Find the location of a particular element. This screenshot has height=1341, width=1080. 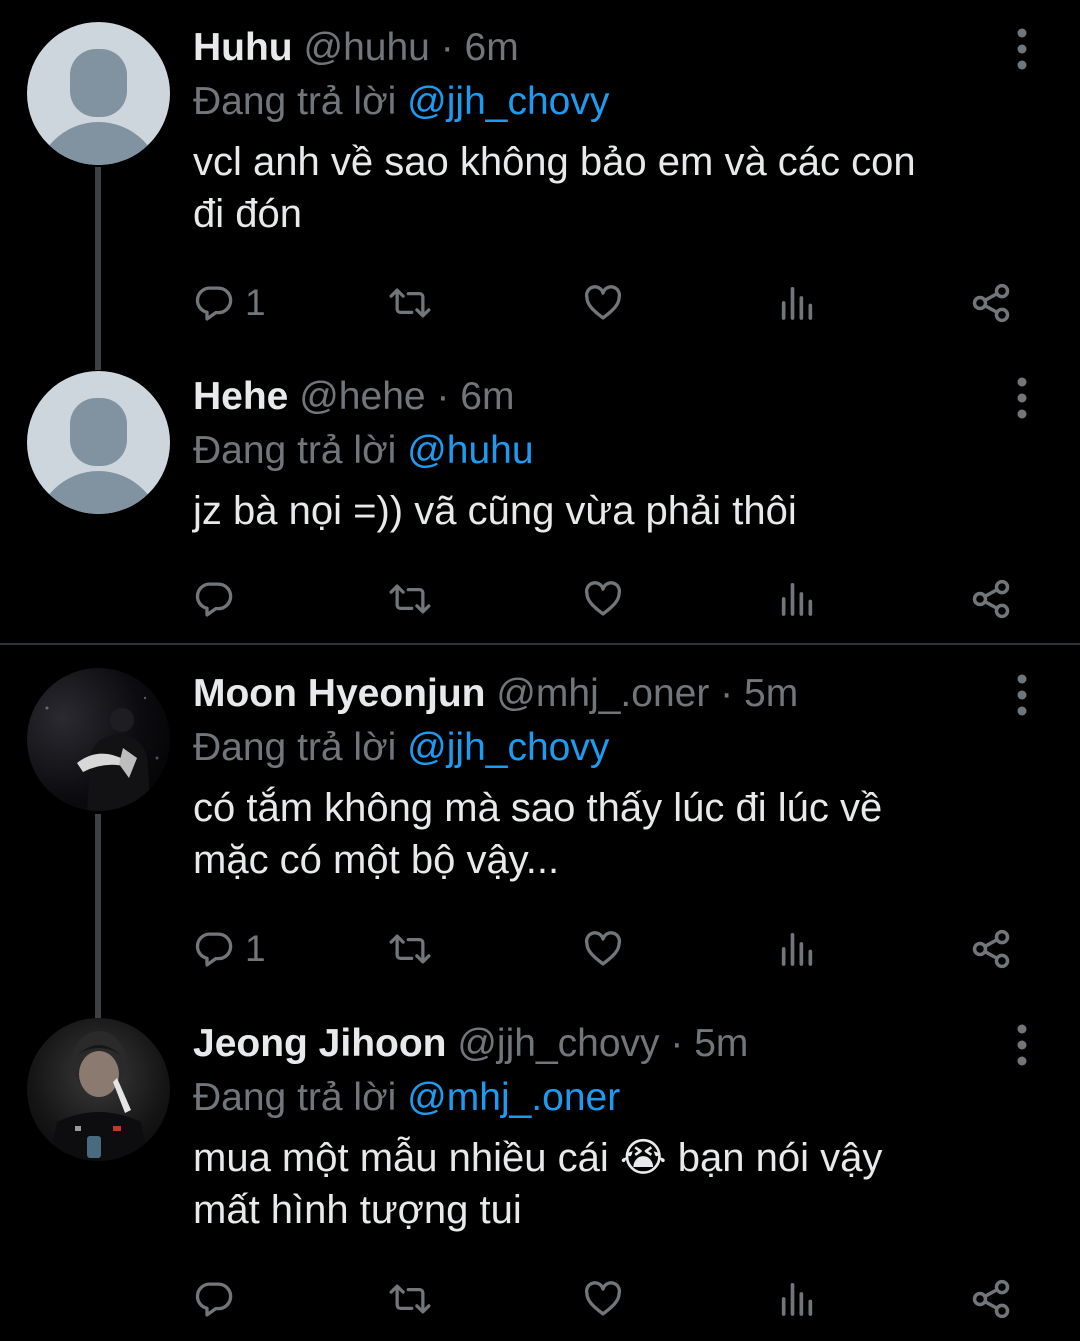

display-name: Moon Hyeonjun is located at coordinates (339, 693).